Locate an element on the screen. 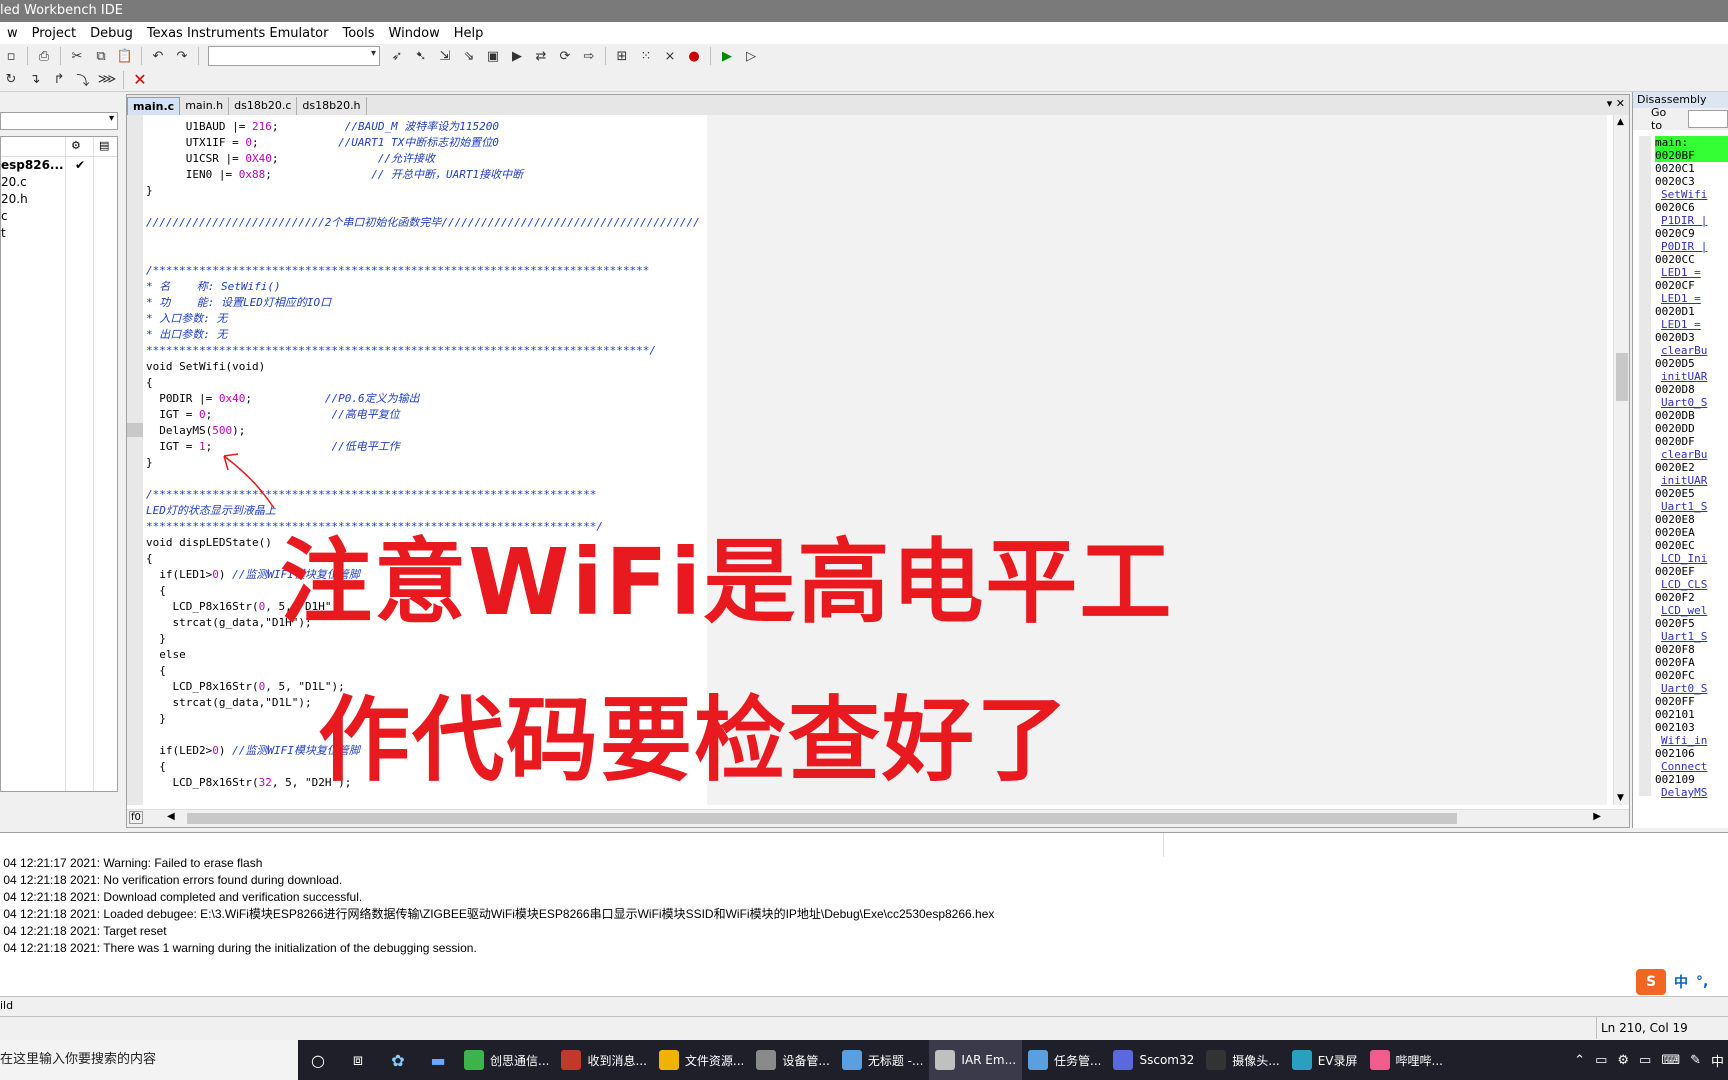  run-to-cursor-icon: ⋙ is located at coordinates (107, 80).